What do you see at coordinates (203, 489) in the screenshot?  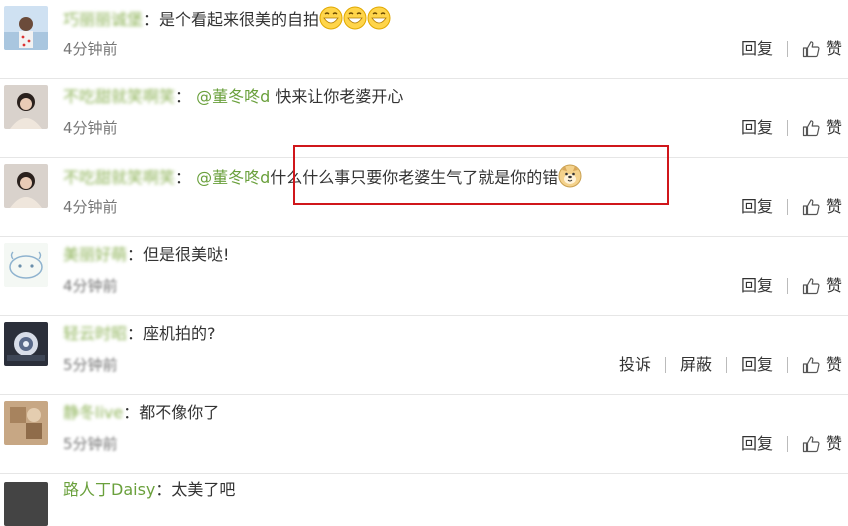 I see `comment-body: 太美了吧` at bounding box center [203, 489].